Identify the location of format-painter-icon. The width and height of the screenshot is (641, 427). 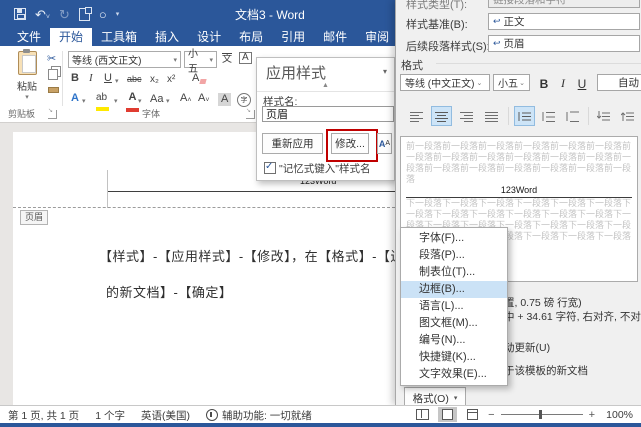
(53, 90).